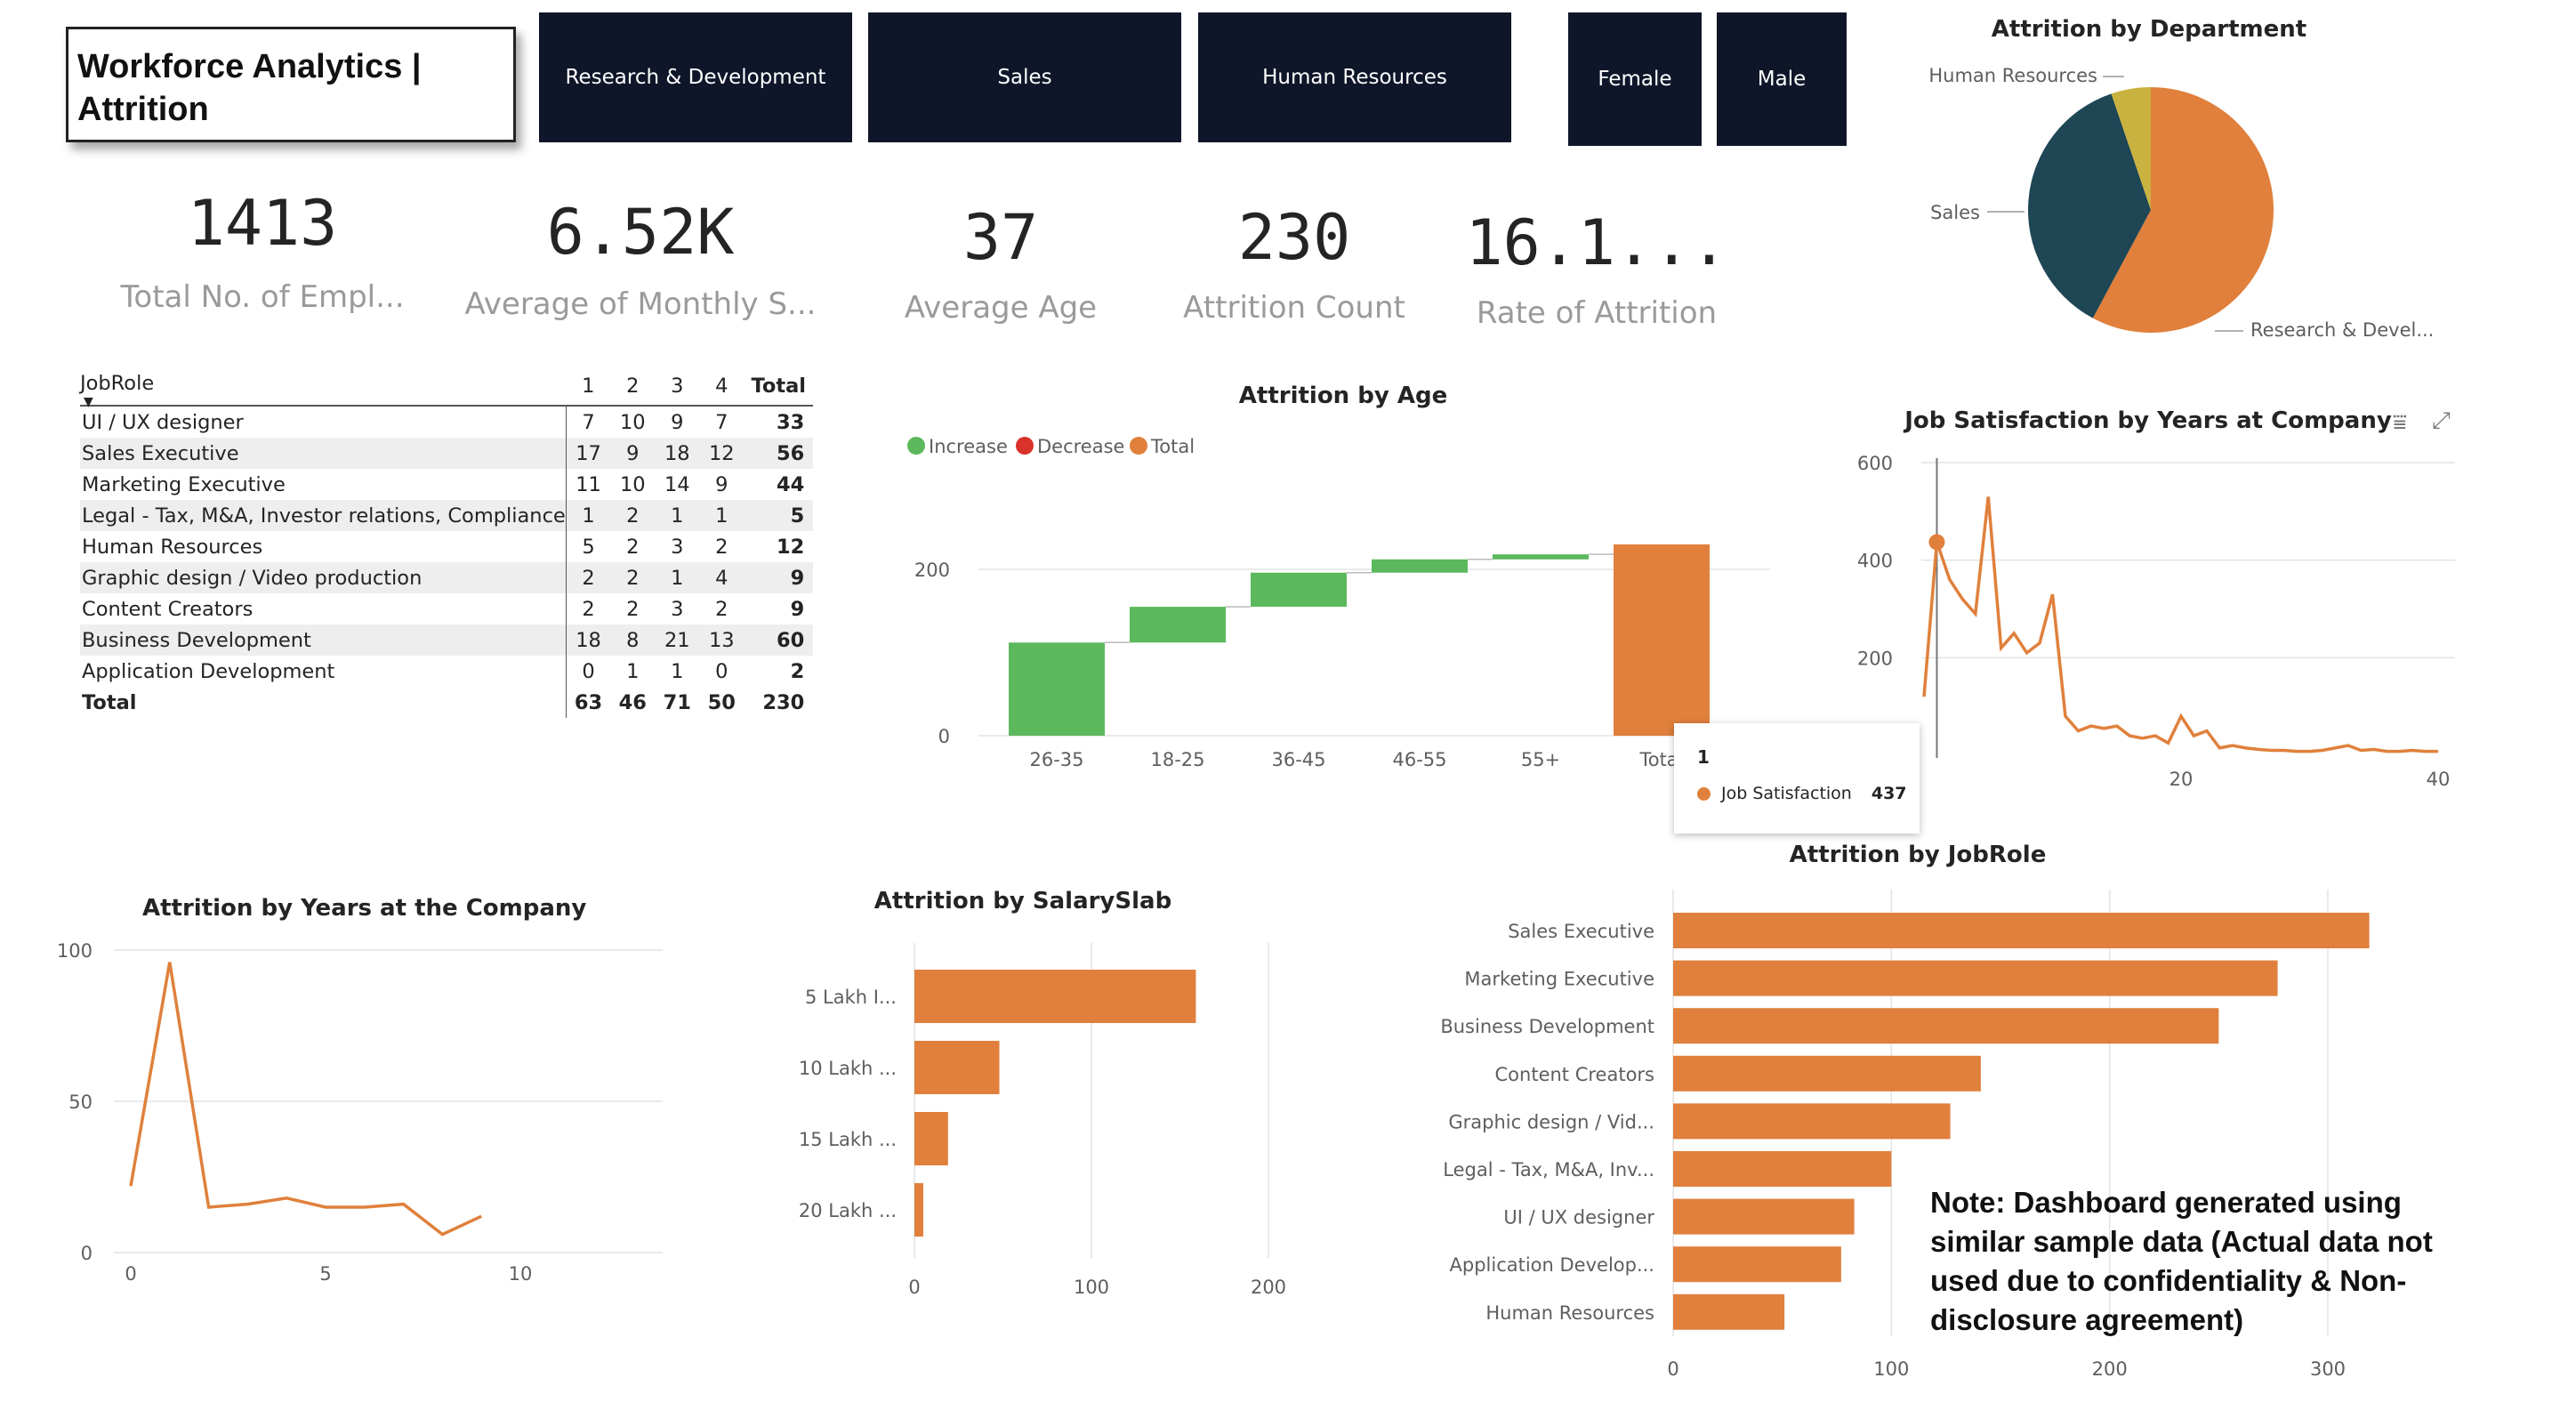 Image resolution: width=2576 pixels, height=1402 pixels. I want to click on matrix-row: UI / UX designer 7 10 9 7 33, so click(446, 422).